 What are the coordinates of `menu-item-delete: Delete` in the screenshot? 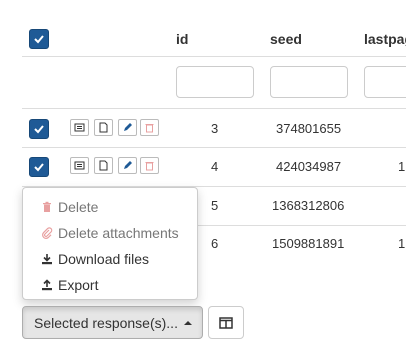 It's located at (69, 207).